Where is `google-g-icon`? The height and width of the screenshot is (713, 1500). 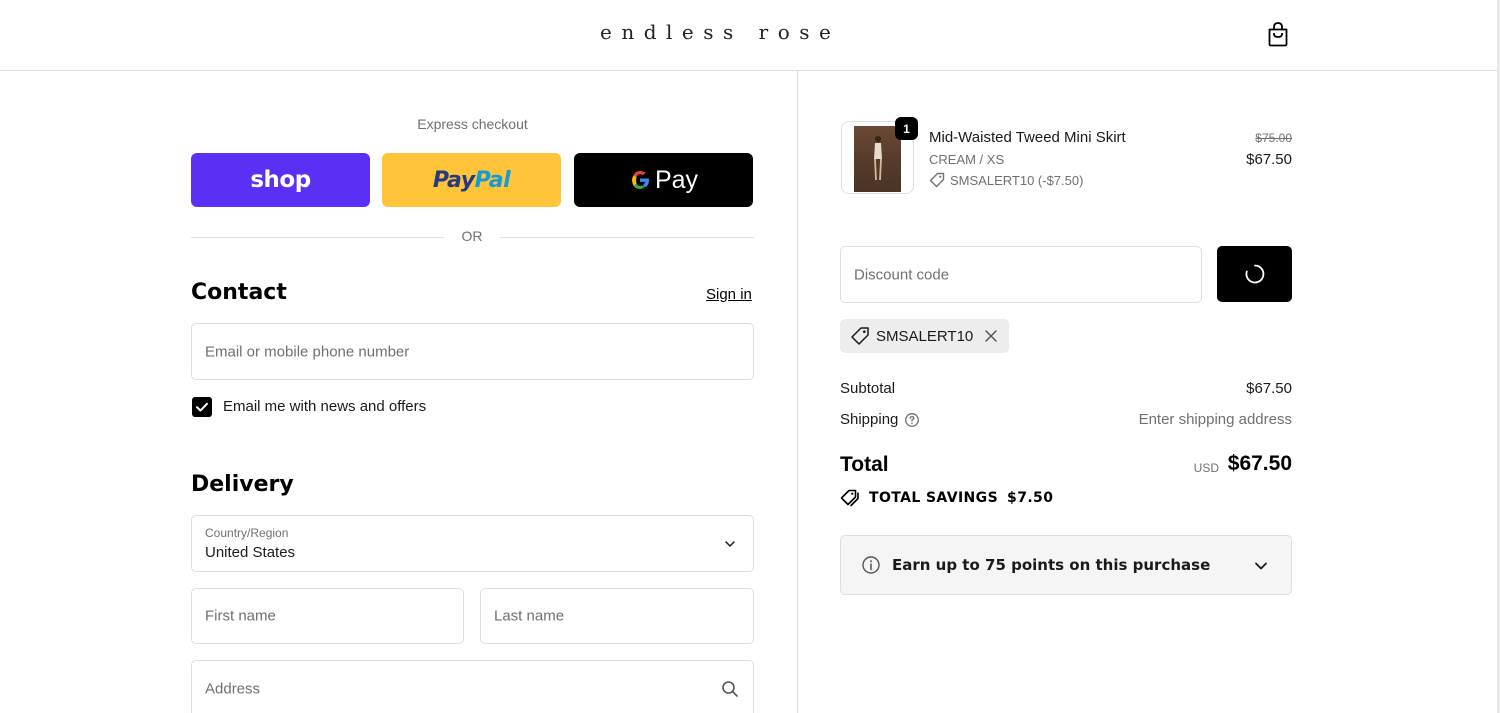
google-g-icon is located at coordinates (640, 180).